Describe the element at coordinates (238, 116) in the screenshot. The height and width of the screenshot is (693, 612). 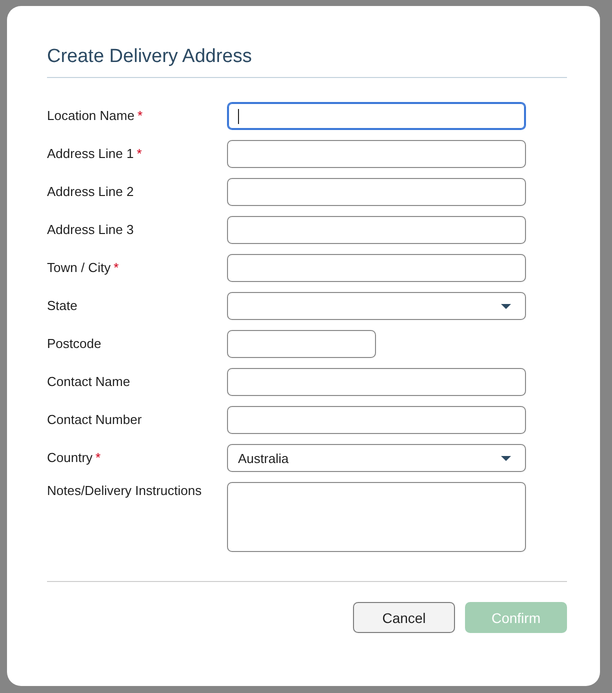
I see `text-cursor` at that location.